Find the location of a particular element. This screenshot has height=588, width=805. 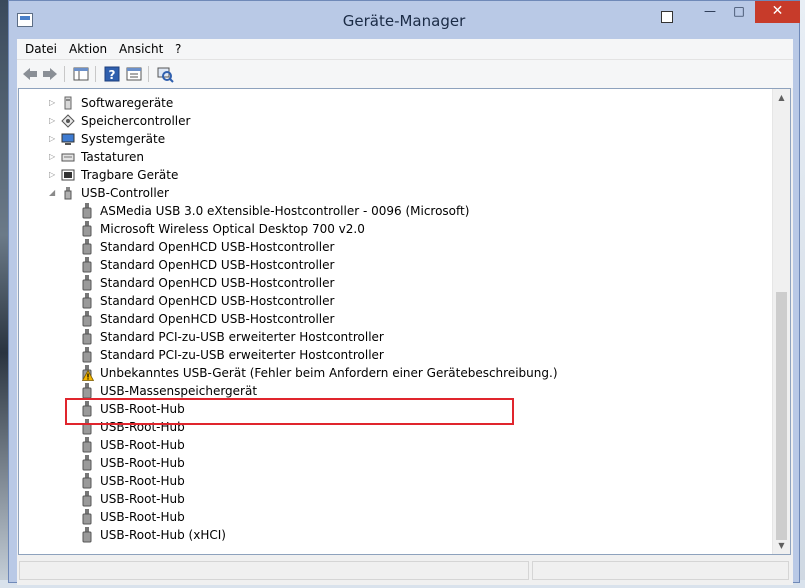

back-arrow-icon is located at coordinates (30, 74).